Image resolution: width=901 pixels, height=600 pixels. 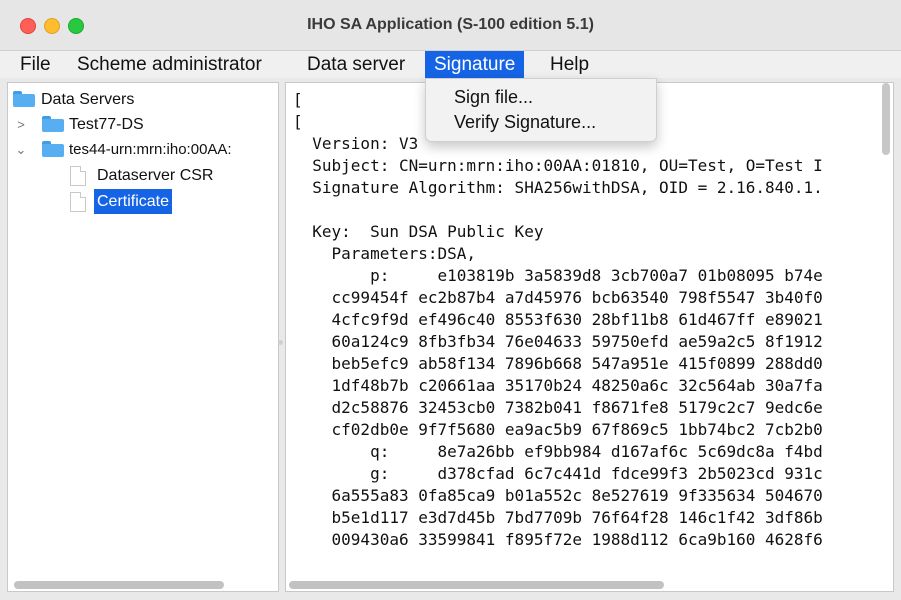 I want to click on tree-leaf-certificate: Certificate, so click(x=141, y=201).